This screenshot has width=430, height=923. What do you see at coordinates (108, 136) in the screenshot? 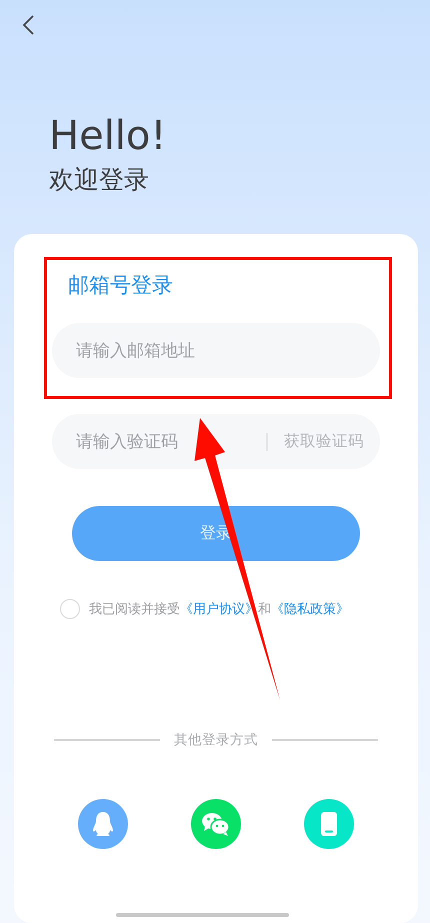
I see `greeting-heading: Hello!` at bounding box center [108, 136].